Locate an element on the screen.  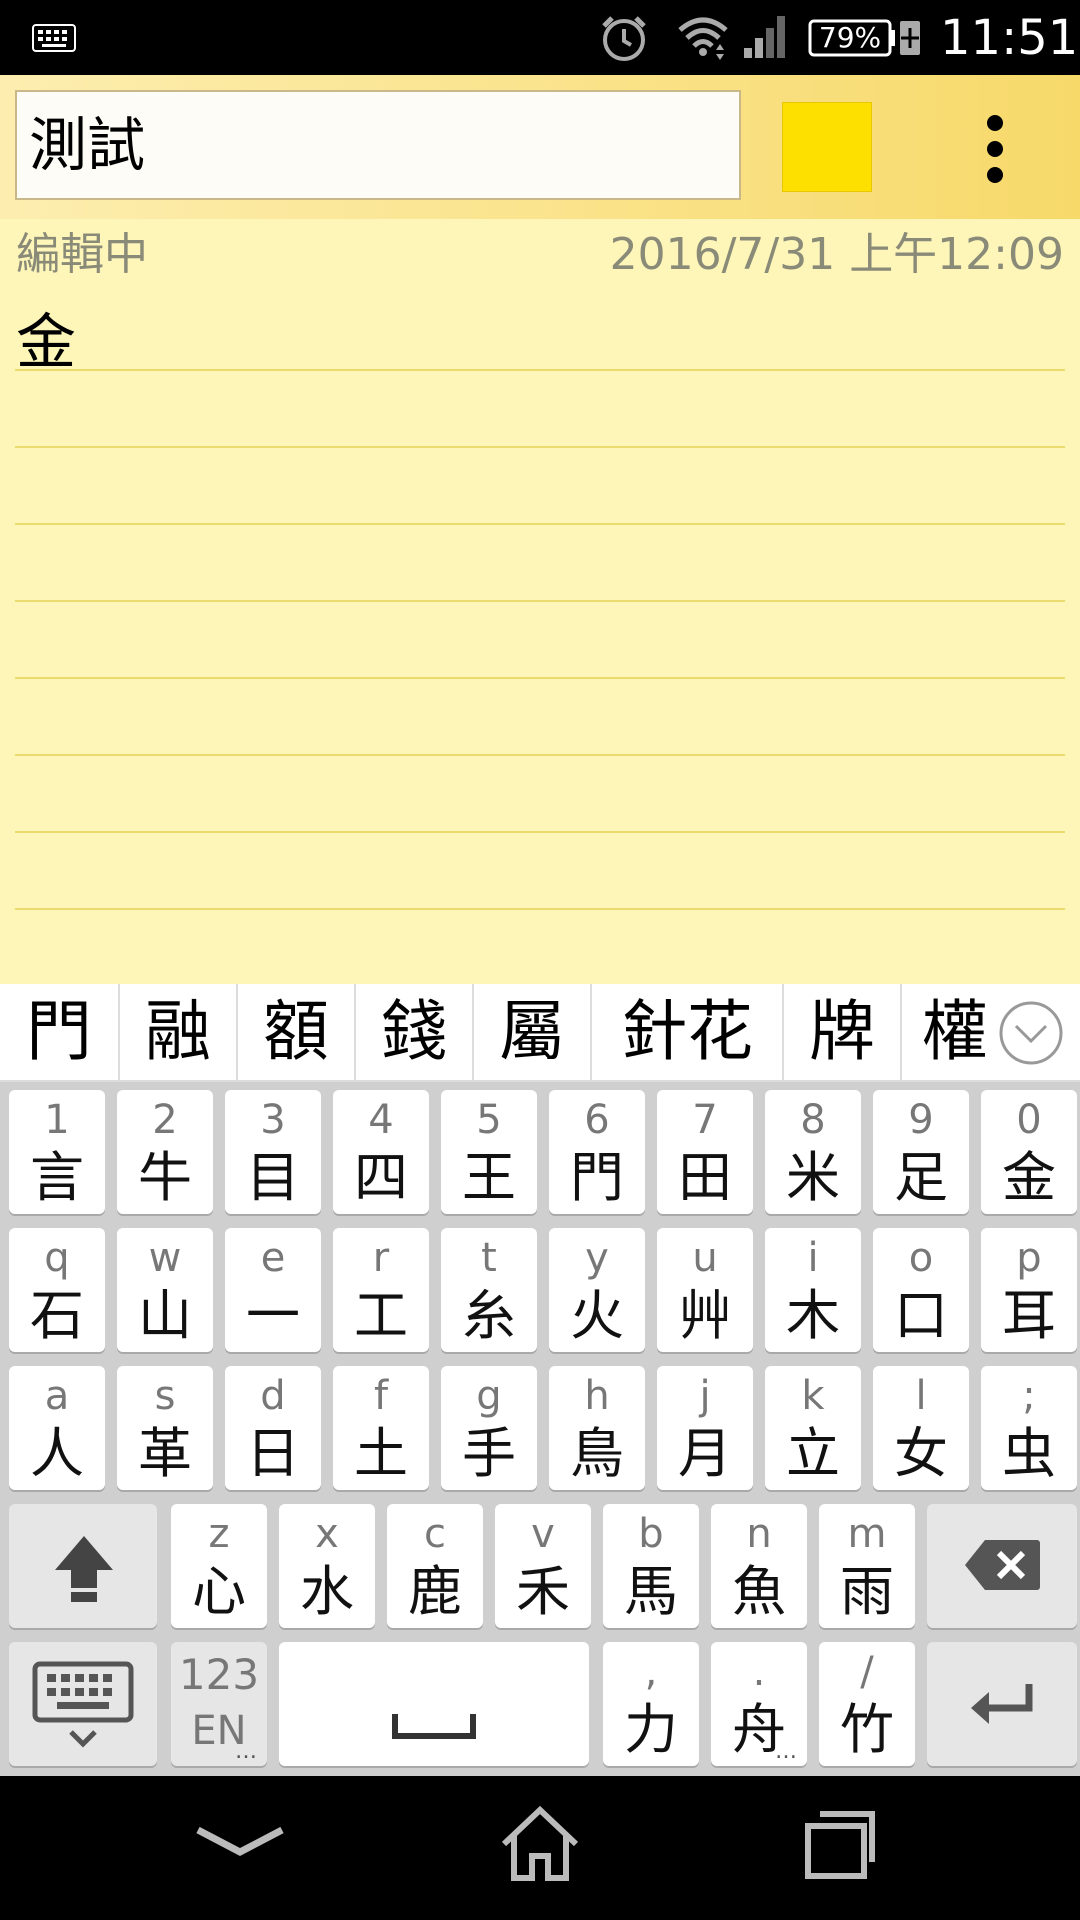
wifi-icon is located at coordinates (703, 38).